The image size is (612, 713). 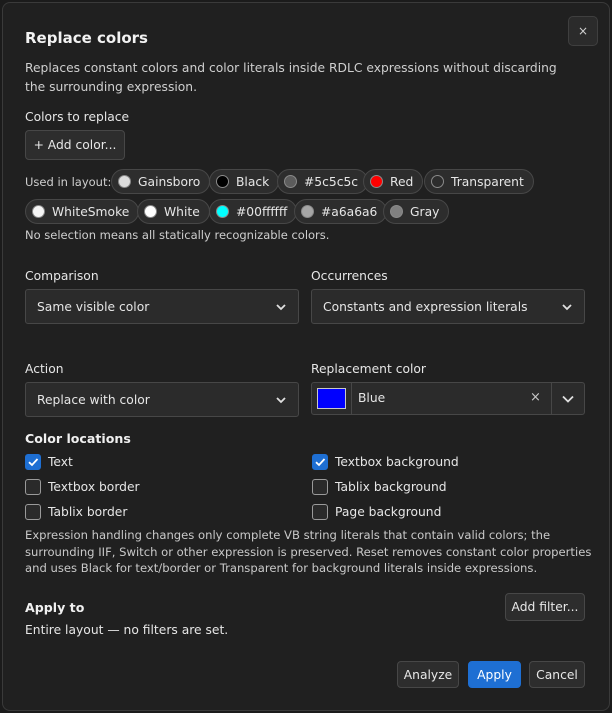 What do you see at coordinates (349, 276) in the screenshot?
I see `occurrences-label: Occurrences` at bounding box center [349, 276].